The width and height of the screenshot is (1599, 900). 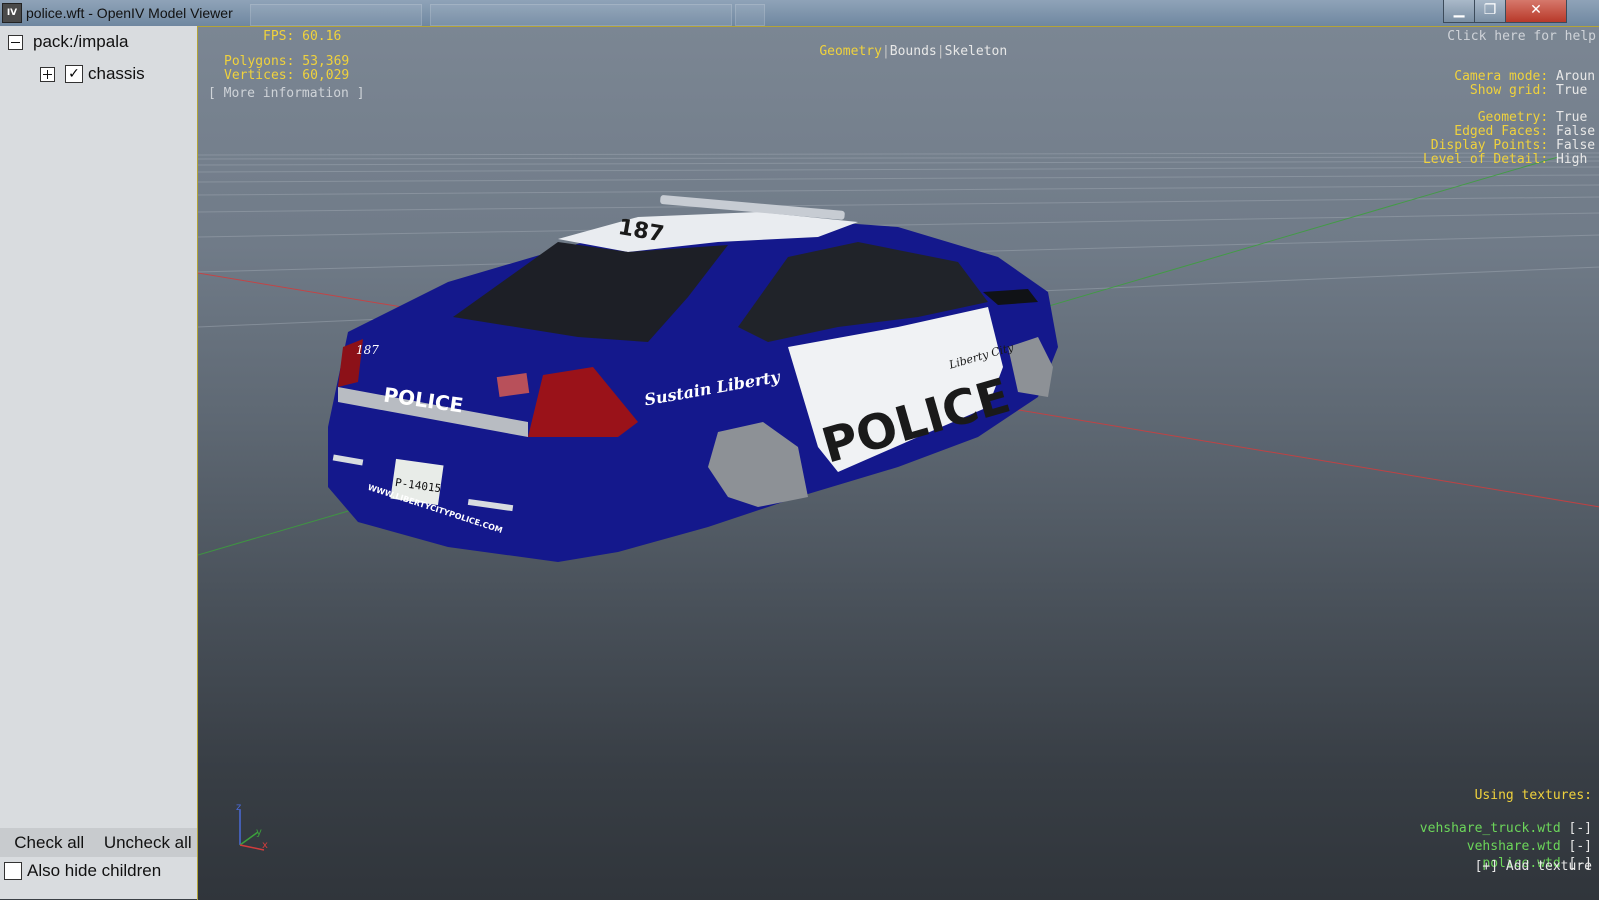 What do you see at coordinates (1469, 159) in the screenshot?
I see `setting-level-of-detail: Level of Detail: High` at bounding box center [1469, 159].